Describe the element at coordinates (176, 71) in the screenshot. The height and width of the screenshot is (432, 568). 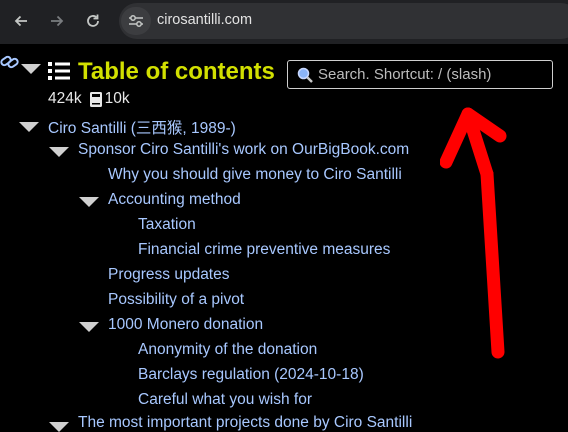
I see `toc-title: Table of contents` at that location.